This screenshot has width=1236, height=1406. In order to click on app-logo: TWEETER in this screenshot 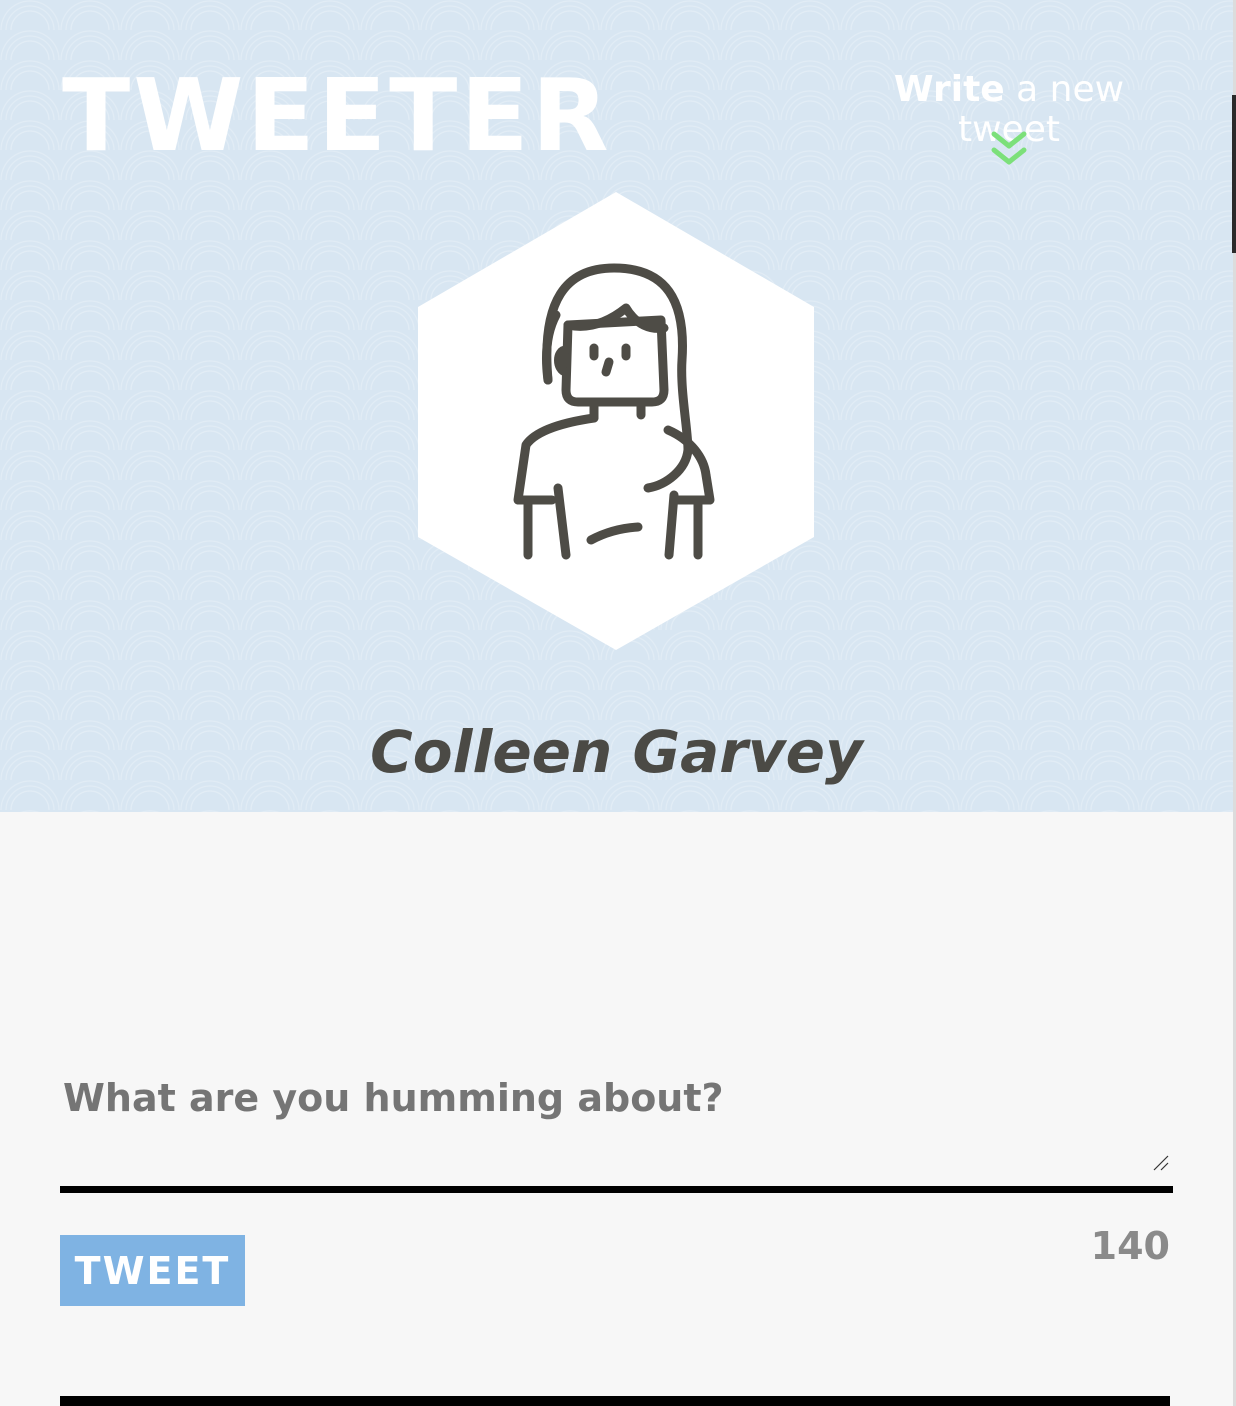, I will do `click(337, 116)`.